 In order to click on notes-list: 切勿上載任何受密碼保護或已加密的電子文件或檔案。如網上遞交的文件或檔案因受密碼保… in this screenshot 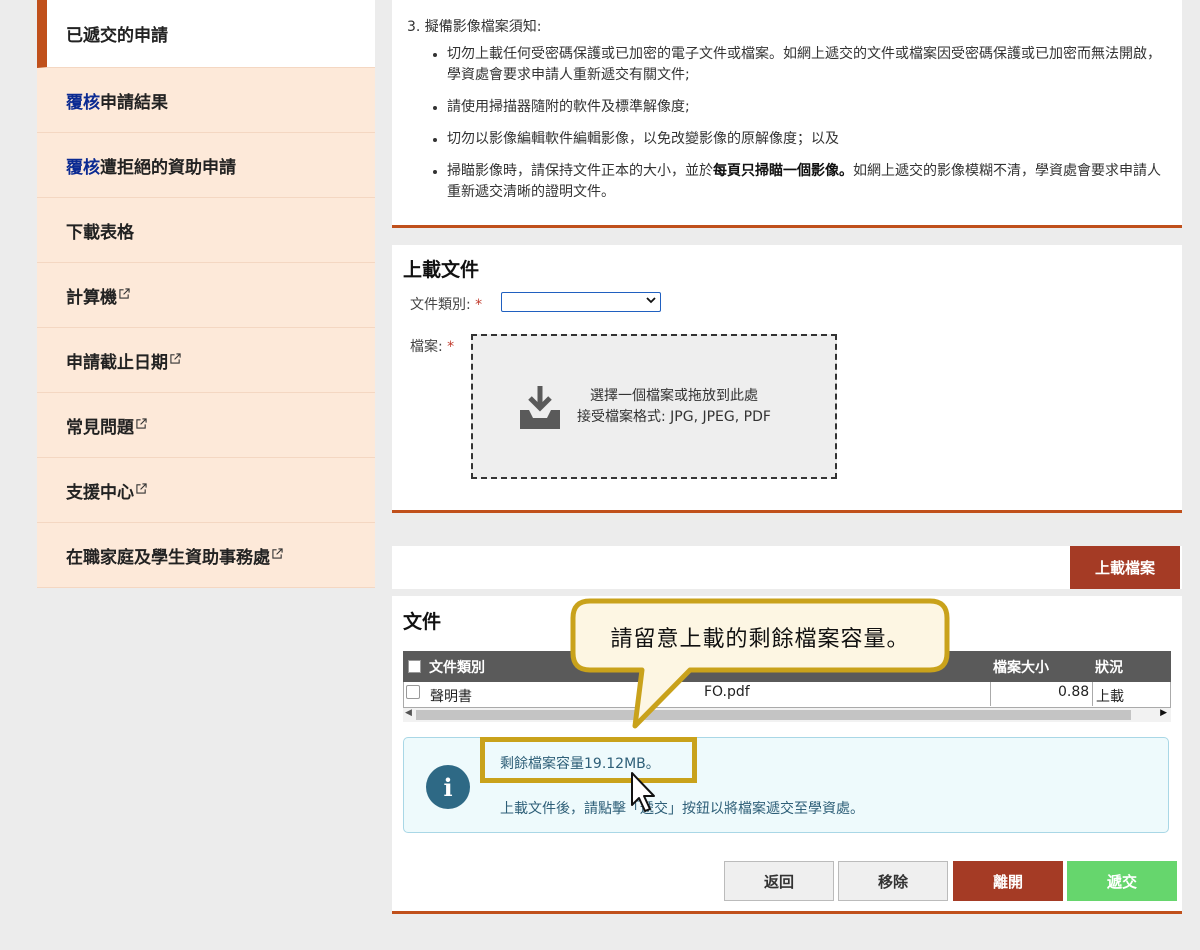, I will do `click(794, 123)`.